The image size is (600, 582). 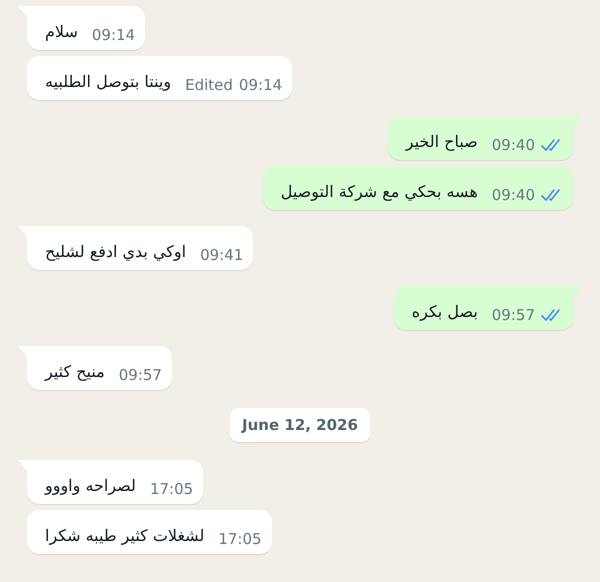 I want to click on date-separator: June 12, 2026, so click(x=300, y=425).